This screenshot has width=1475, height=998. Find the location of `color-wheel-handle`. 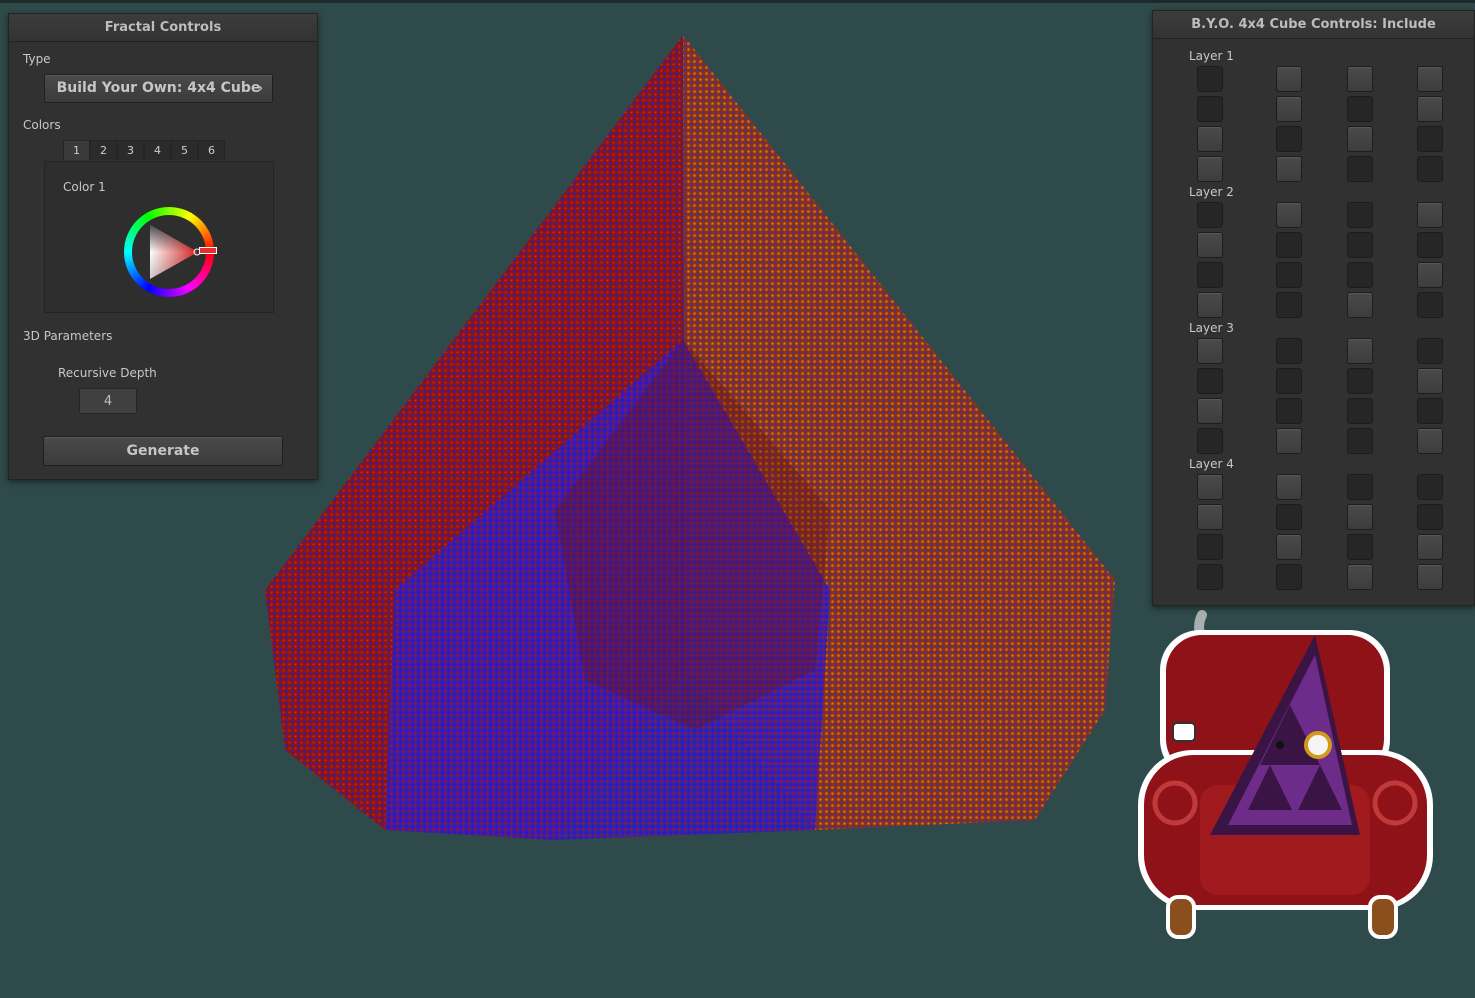

color-wheel-handle is located at coordinates (208, 250).